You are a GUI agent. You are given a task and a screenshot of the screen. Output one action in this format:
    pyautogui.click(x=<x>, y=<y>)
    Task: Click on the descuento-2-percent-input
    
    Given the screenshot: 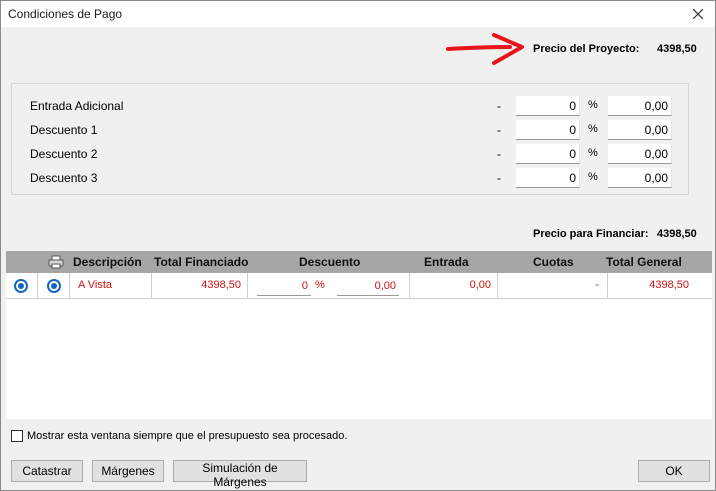 What is the action you would take?
    pyautogui.click(x=548, y=154)
    